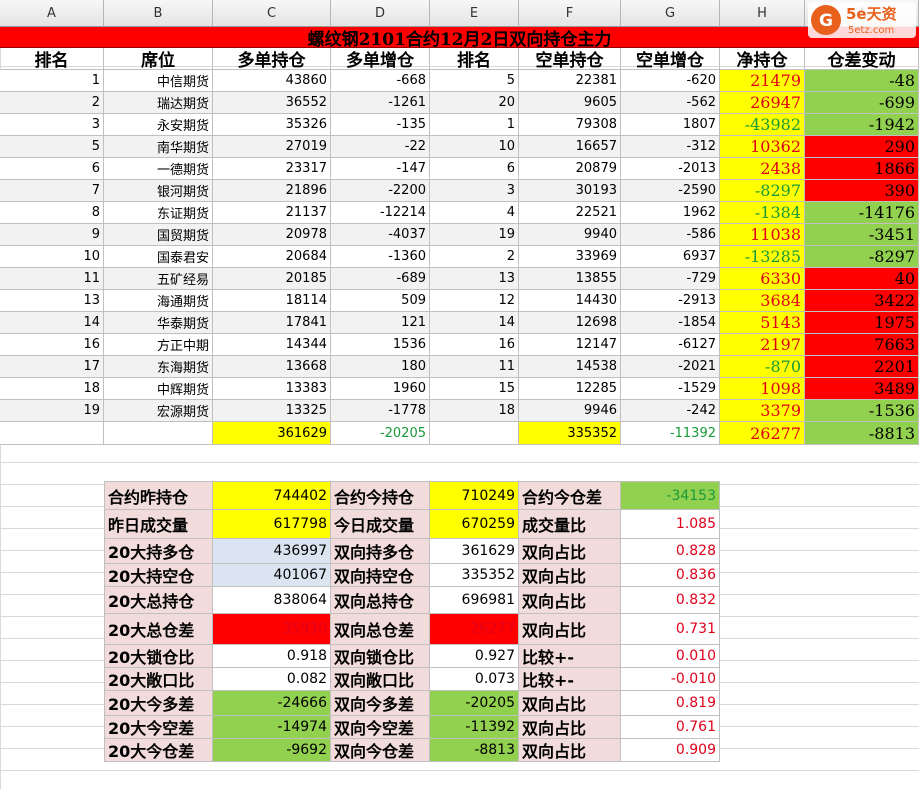 This screenshot has height=789, width=919. I want to click on table-cell: 18114, so click(272, 301).